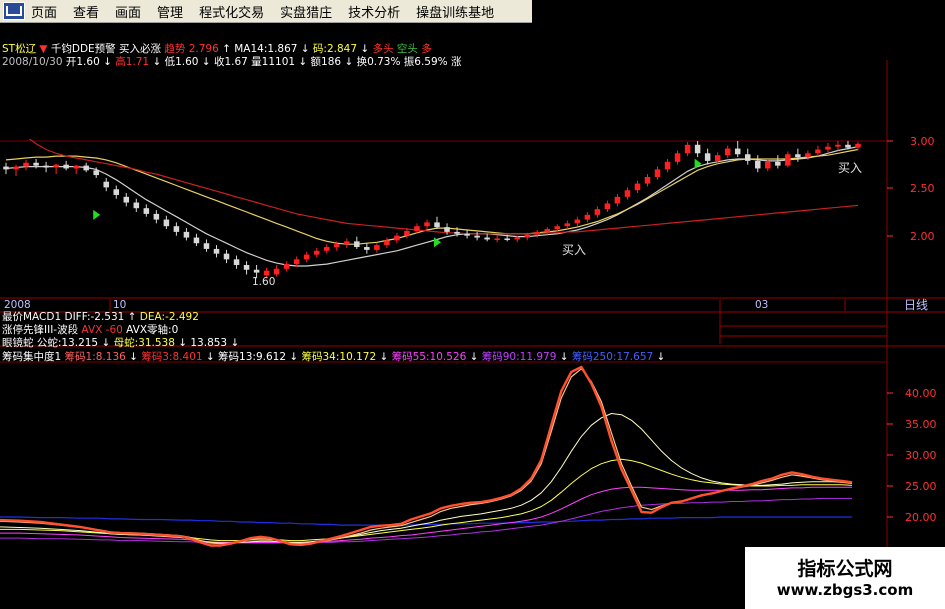 This screenshot has height=609, width=945. Describe the element at coordinates (850, 168) in the screenshot. I see `buy-label-2: 买入` at that location.